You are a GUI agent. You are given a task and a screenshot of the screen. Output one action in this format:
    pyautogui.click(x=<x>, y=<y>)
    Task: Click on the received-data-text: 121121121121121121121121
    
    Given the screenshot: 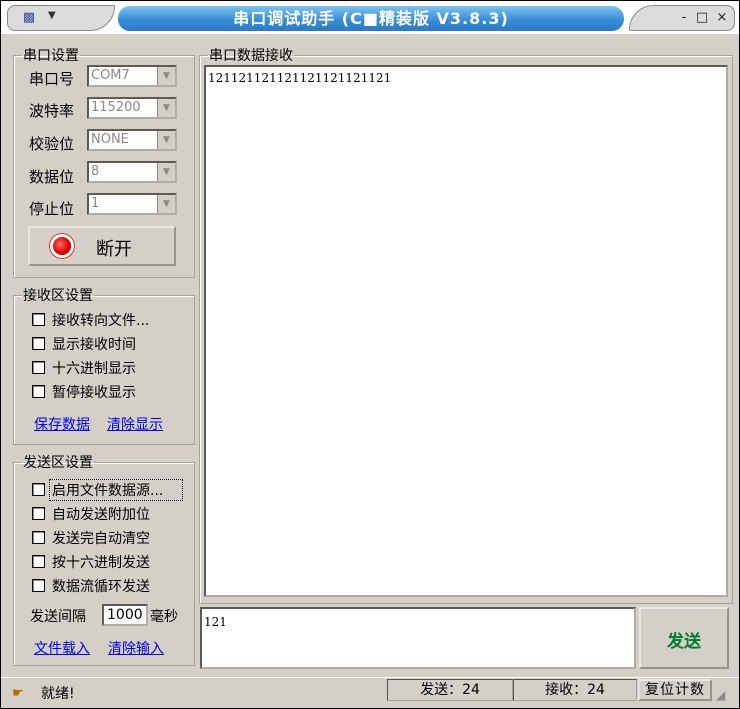 What is the action you would take?
    pyautogui.click(x=300, y=78)
    